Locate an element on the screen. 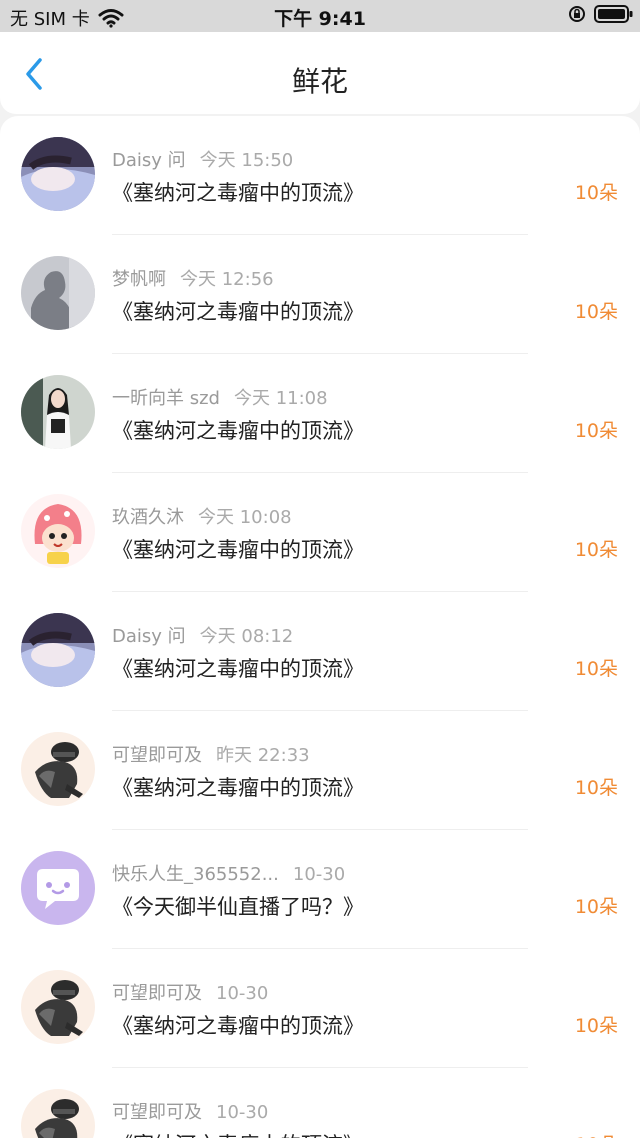 Image resolution: width=640 pixels, height=1138 pixels. page-title: 鲜花 is located at coordinates (319, 81).